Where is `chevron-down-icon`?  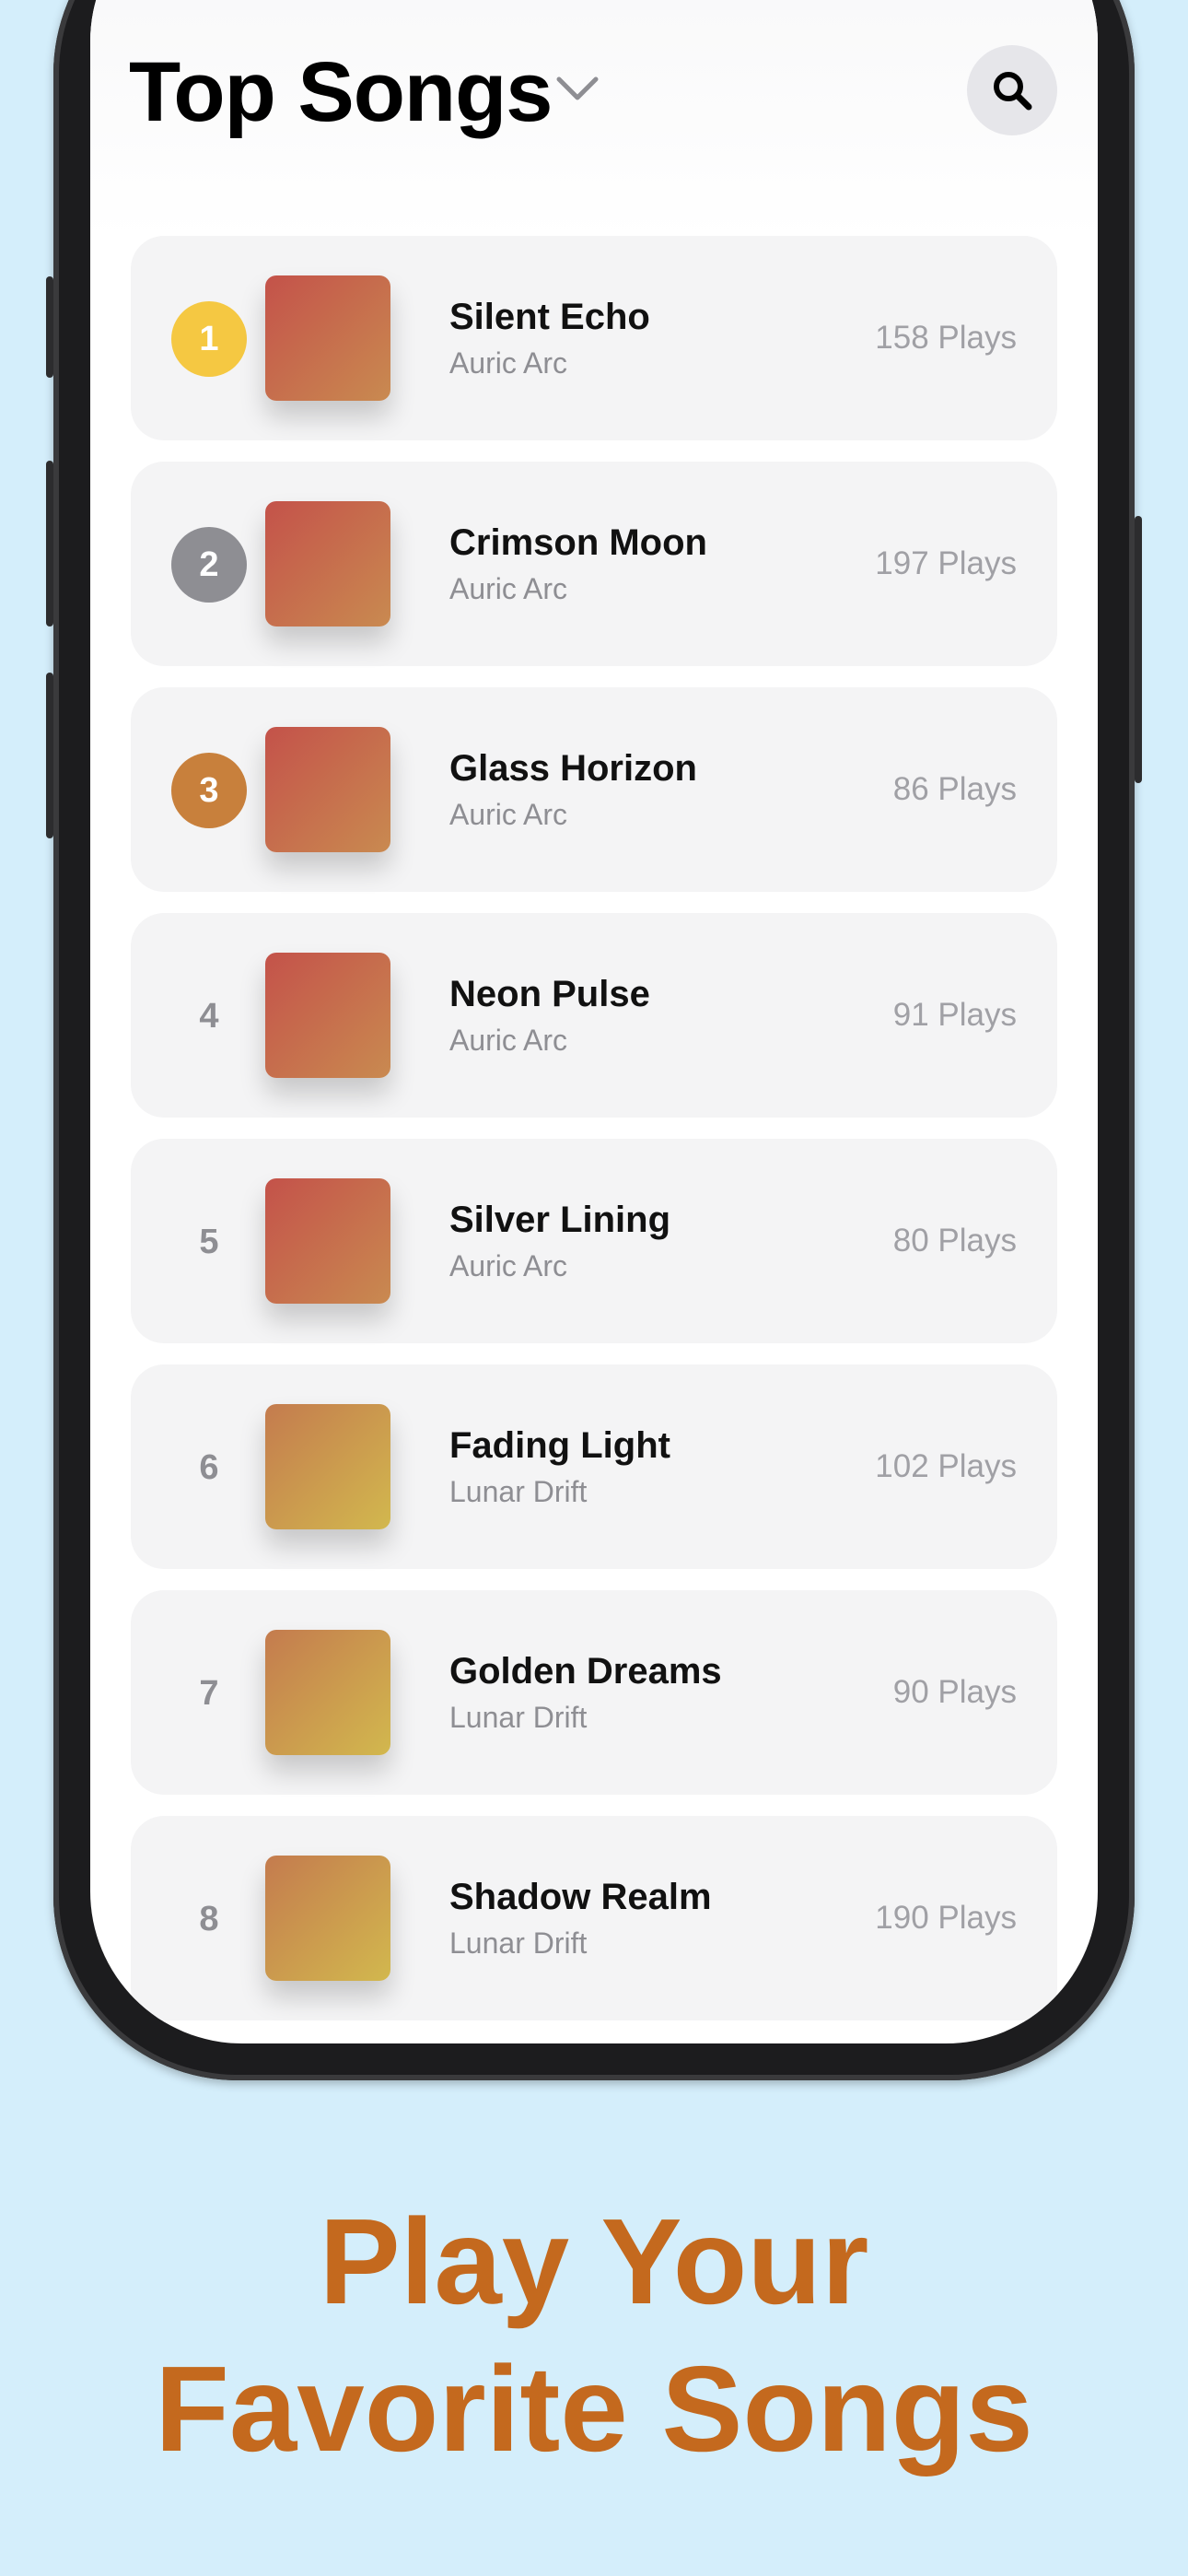 chevron-down-icon is located at coordinates (577, 88).